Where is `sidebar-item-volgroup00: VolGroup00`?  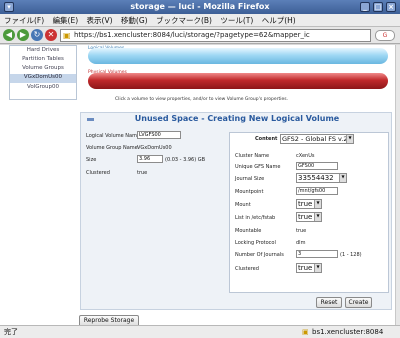
sidebar-item-volgroup00: VolGroup00 is located at coordinates (43, 87).